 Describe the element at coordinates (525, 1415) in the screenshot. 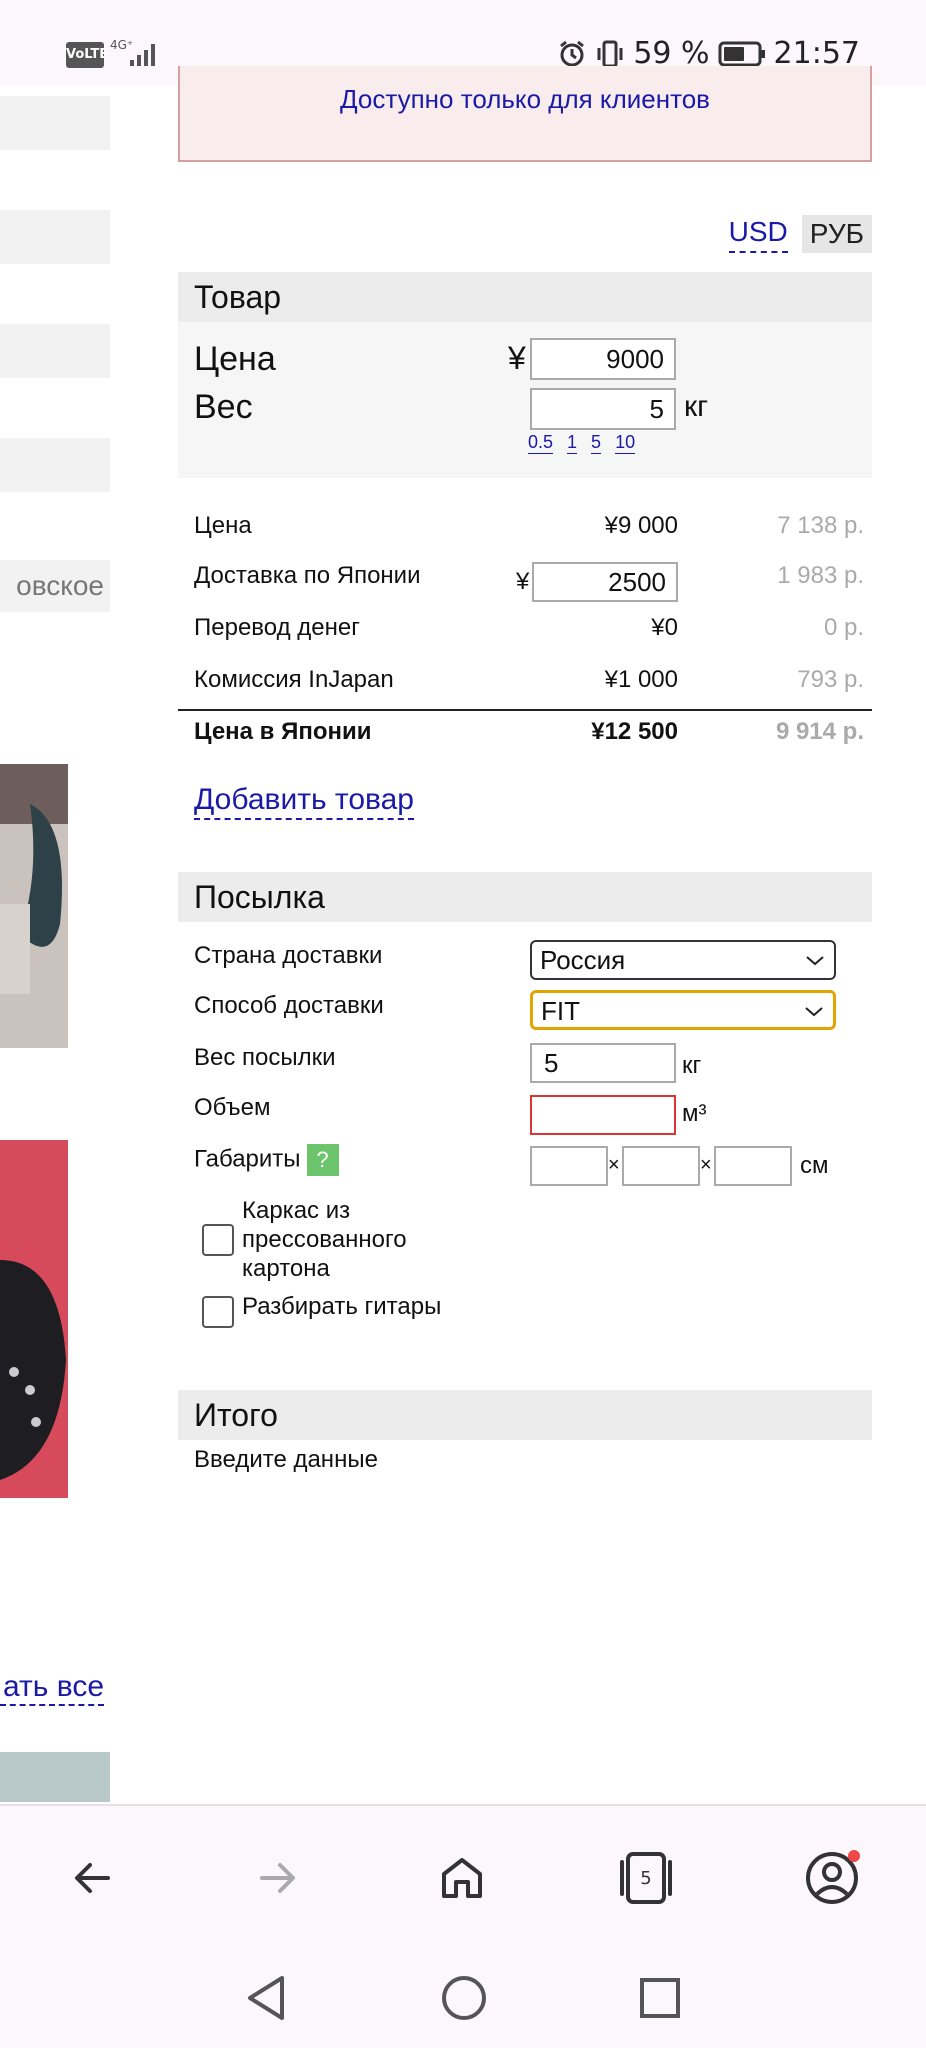

I see `total-heading: Итого` at that location.